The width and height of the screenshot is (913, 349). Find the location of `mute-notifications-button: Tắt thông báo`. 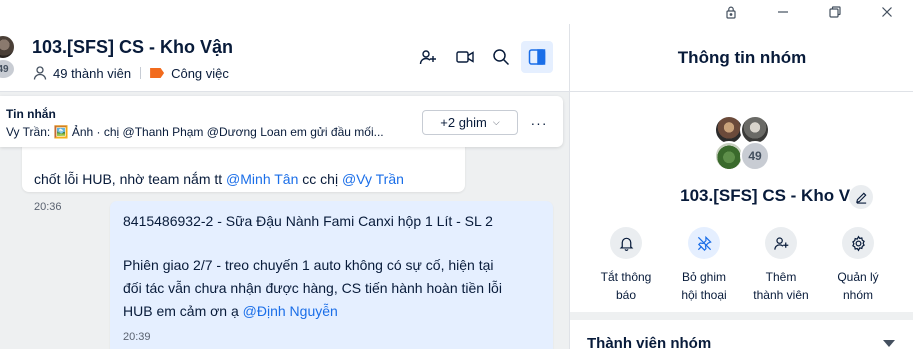

mute-notifications-button: Tắt thông báo is located at coordinates (626, 265).